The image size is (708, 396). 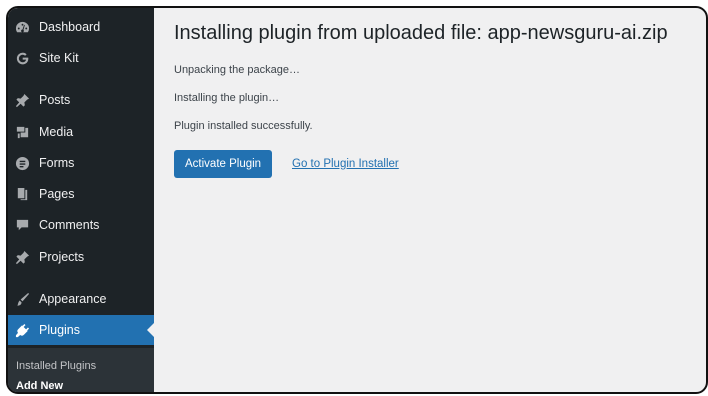 I want to click on submenu-item-add-new: Add New, so click(x=39, y=386).